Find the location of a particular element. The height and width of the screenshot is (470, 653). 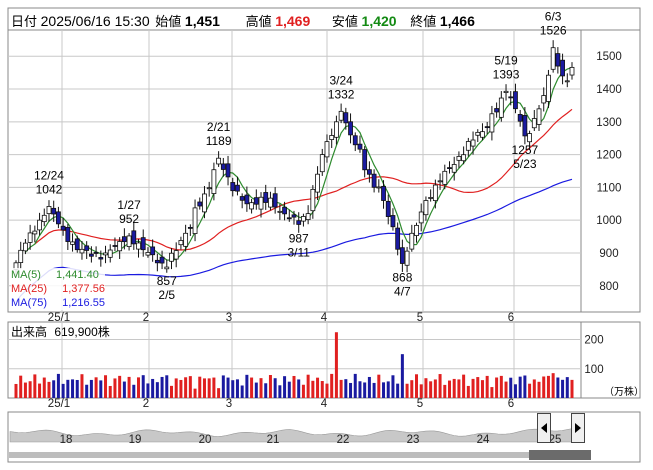

minimap-scrollbar is located at coordinates (324, 455).